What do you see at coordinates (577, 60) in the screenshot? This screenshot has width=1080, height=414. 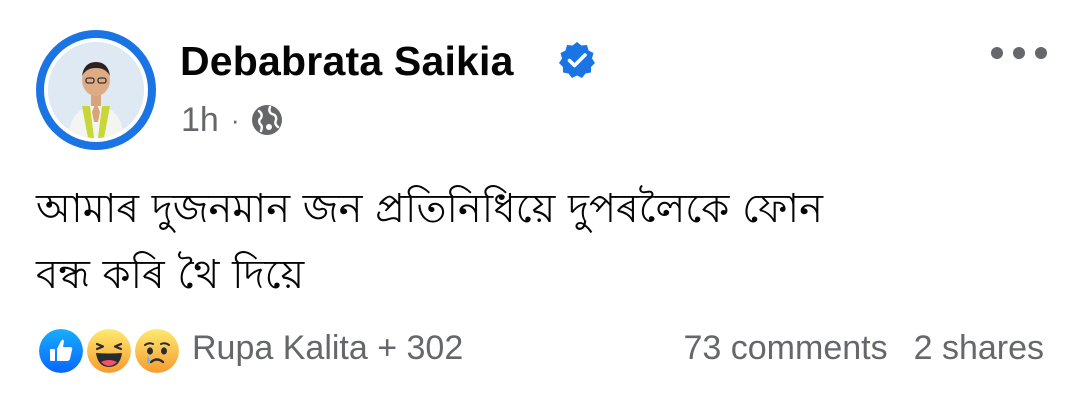 I see `verified-badge-icon` at bounding box center [577, 60].